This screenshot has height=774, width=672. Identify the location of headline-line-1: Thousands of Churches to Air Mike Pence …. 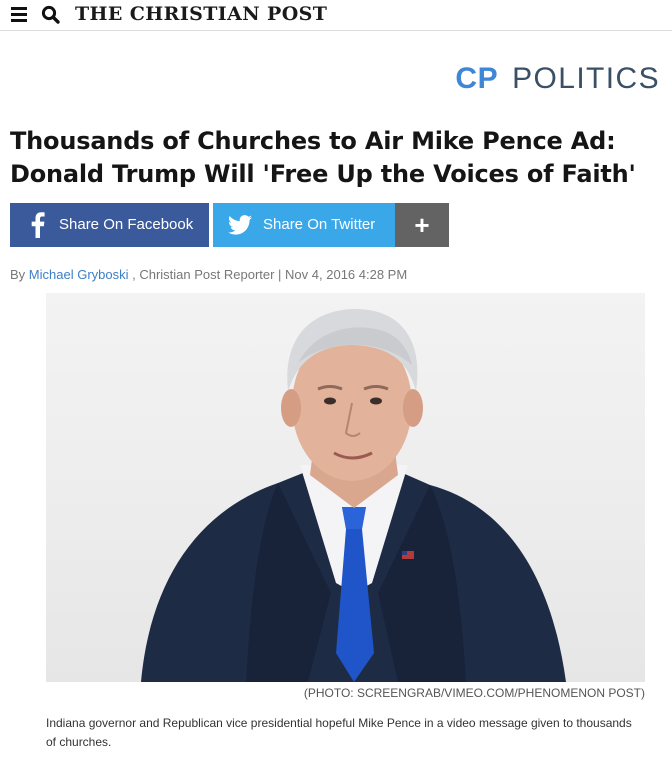
(313, 141).